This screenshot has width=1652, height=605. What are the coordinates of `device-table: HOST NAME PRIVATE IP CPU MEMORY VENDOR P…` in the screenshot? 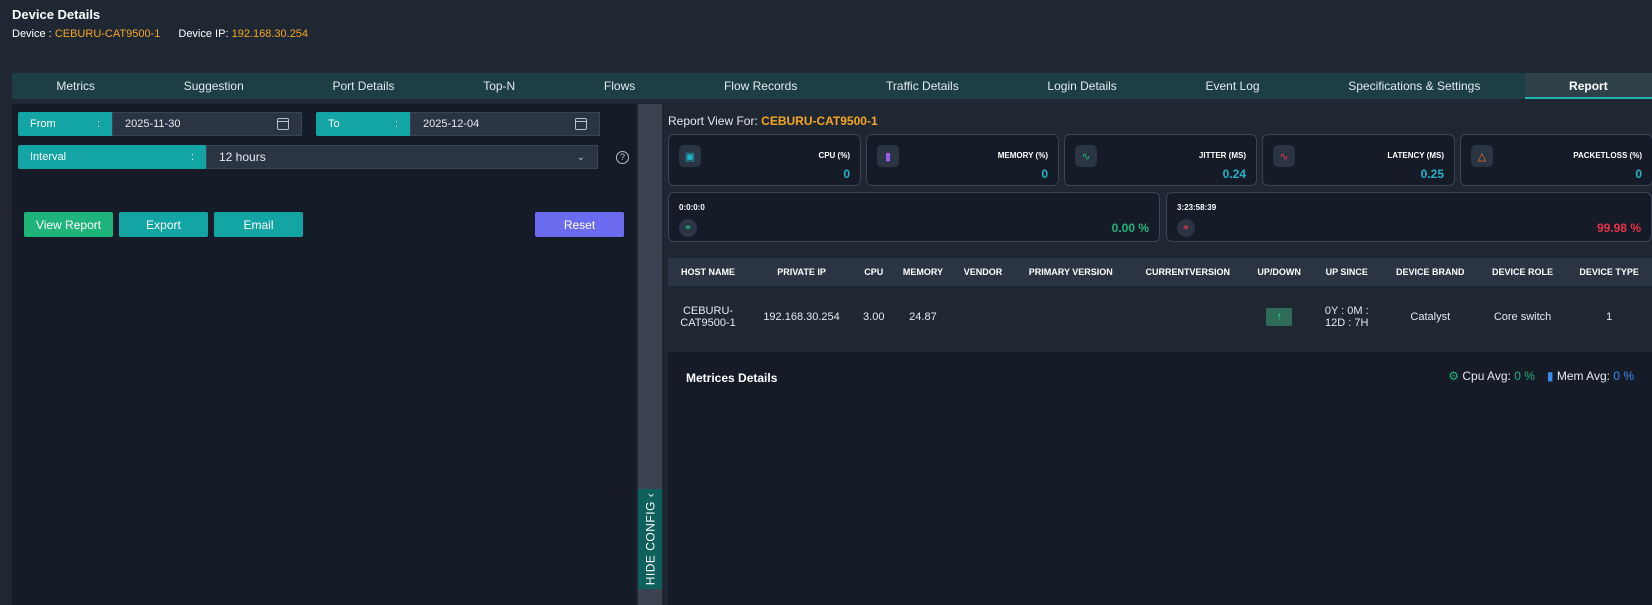 It's located at (1160, 303).